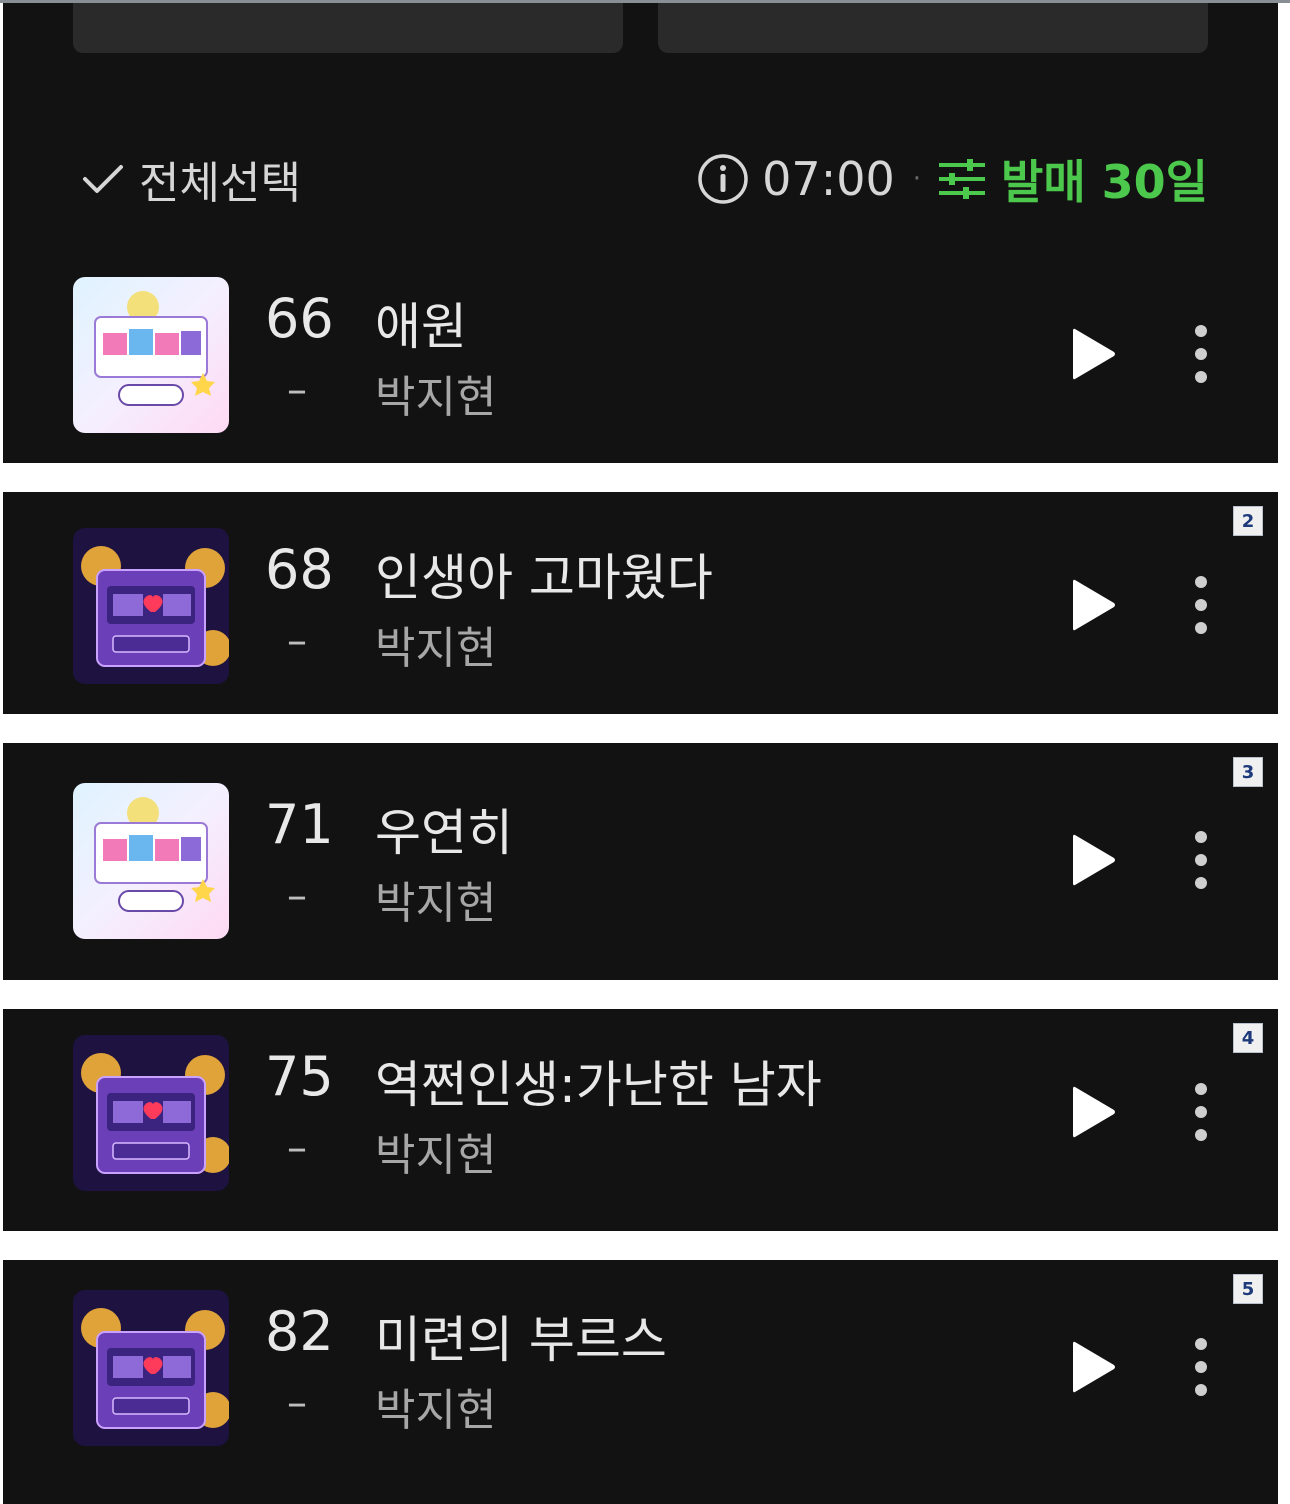  What do you see at coordinates (444, 829) in the screenshot?
I see `track-title: 우연히` at bounding box center [444, 829].